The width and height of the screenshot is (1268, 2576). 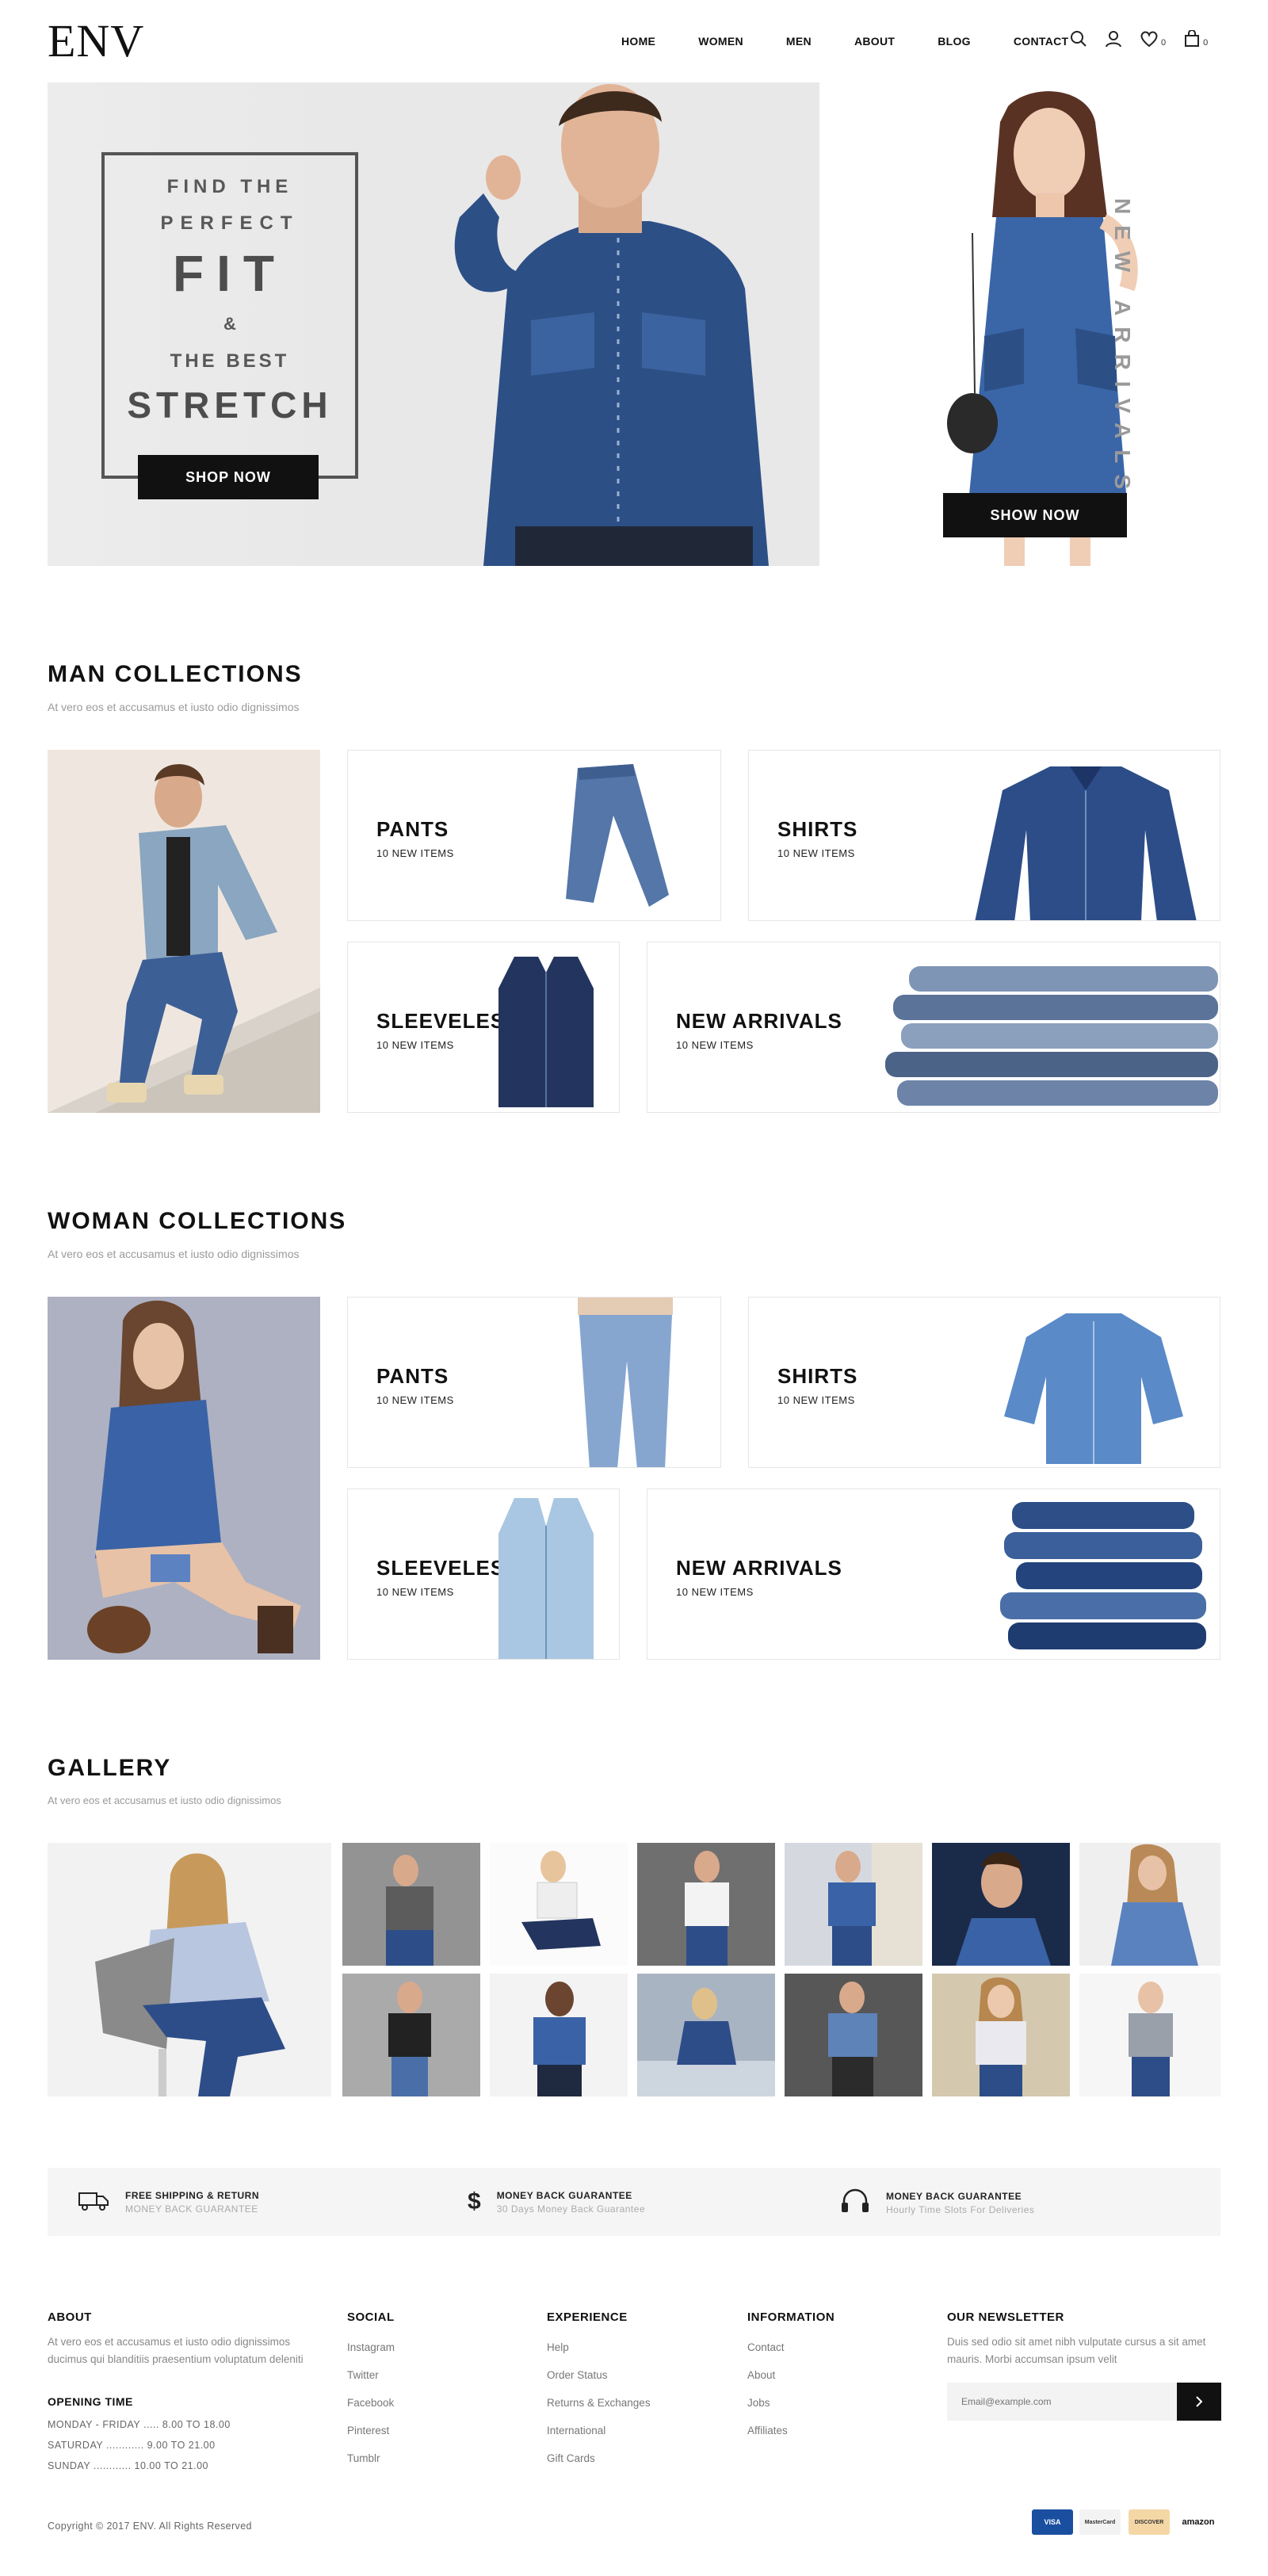 What do you see at coordinates (599, 2375) in the screenshot?
I see `footer-link-order-status: Order Status` at bounding box center [599, 2375].